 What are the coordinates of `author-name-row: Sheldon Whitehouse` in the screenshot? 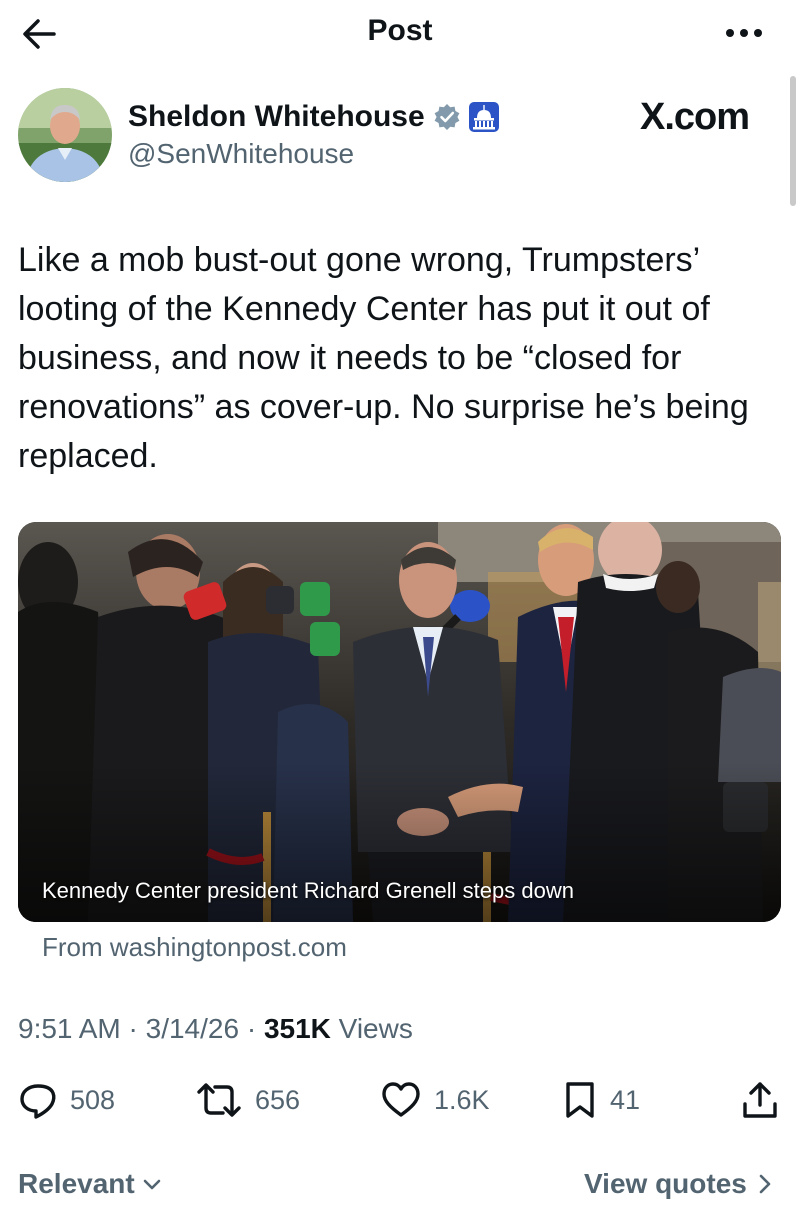 It's located at (313, 117).